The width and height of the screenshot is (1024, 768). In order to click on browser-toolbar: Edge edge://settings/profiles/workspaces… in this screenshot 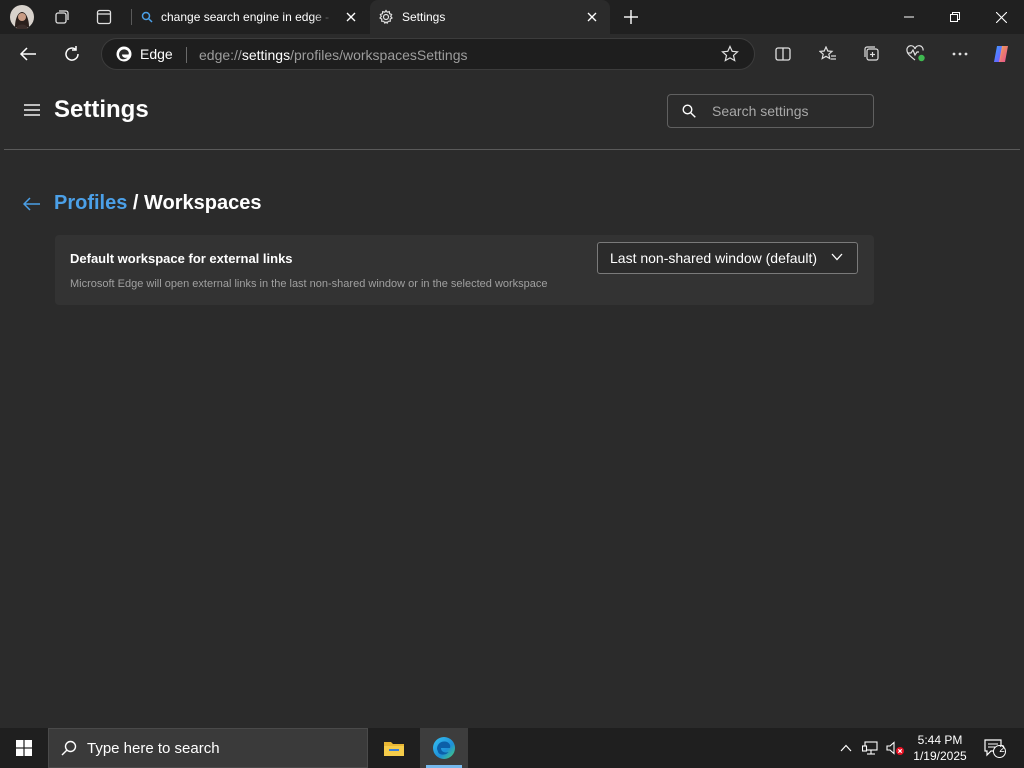, I will do `click(512, 54)`.